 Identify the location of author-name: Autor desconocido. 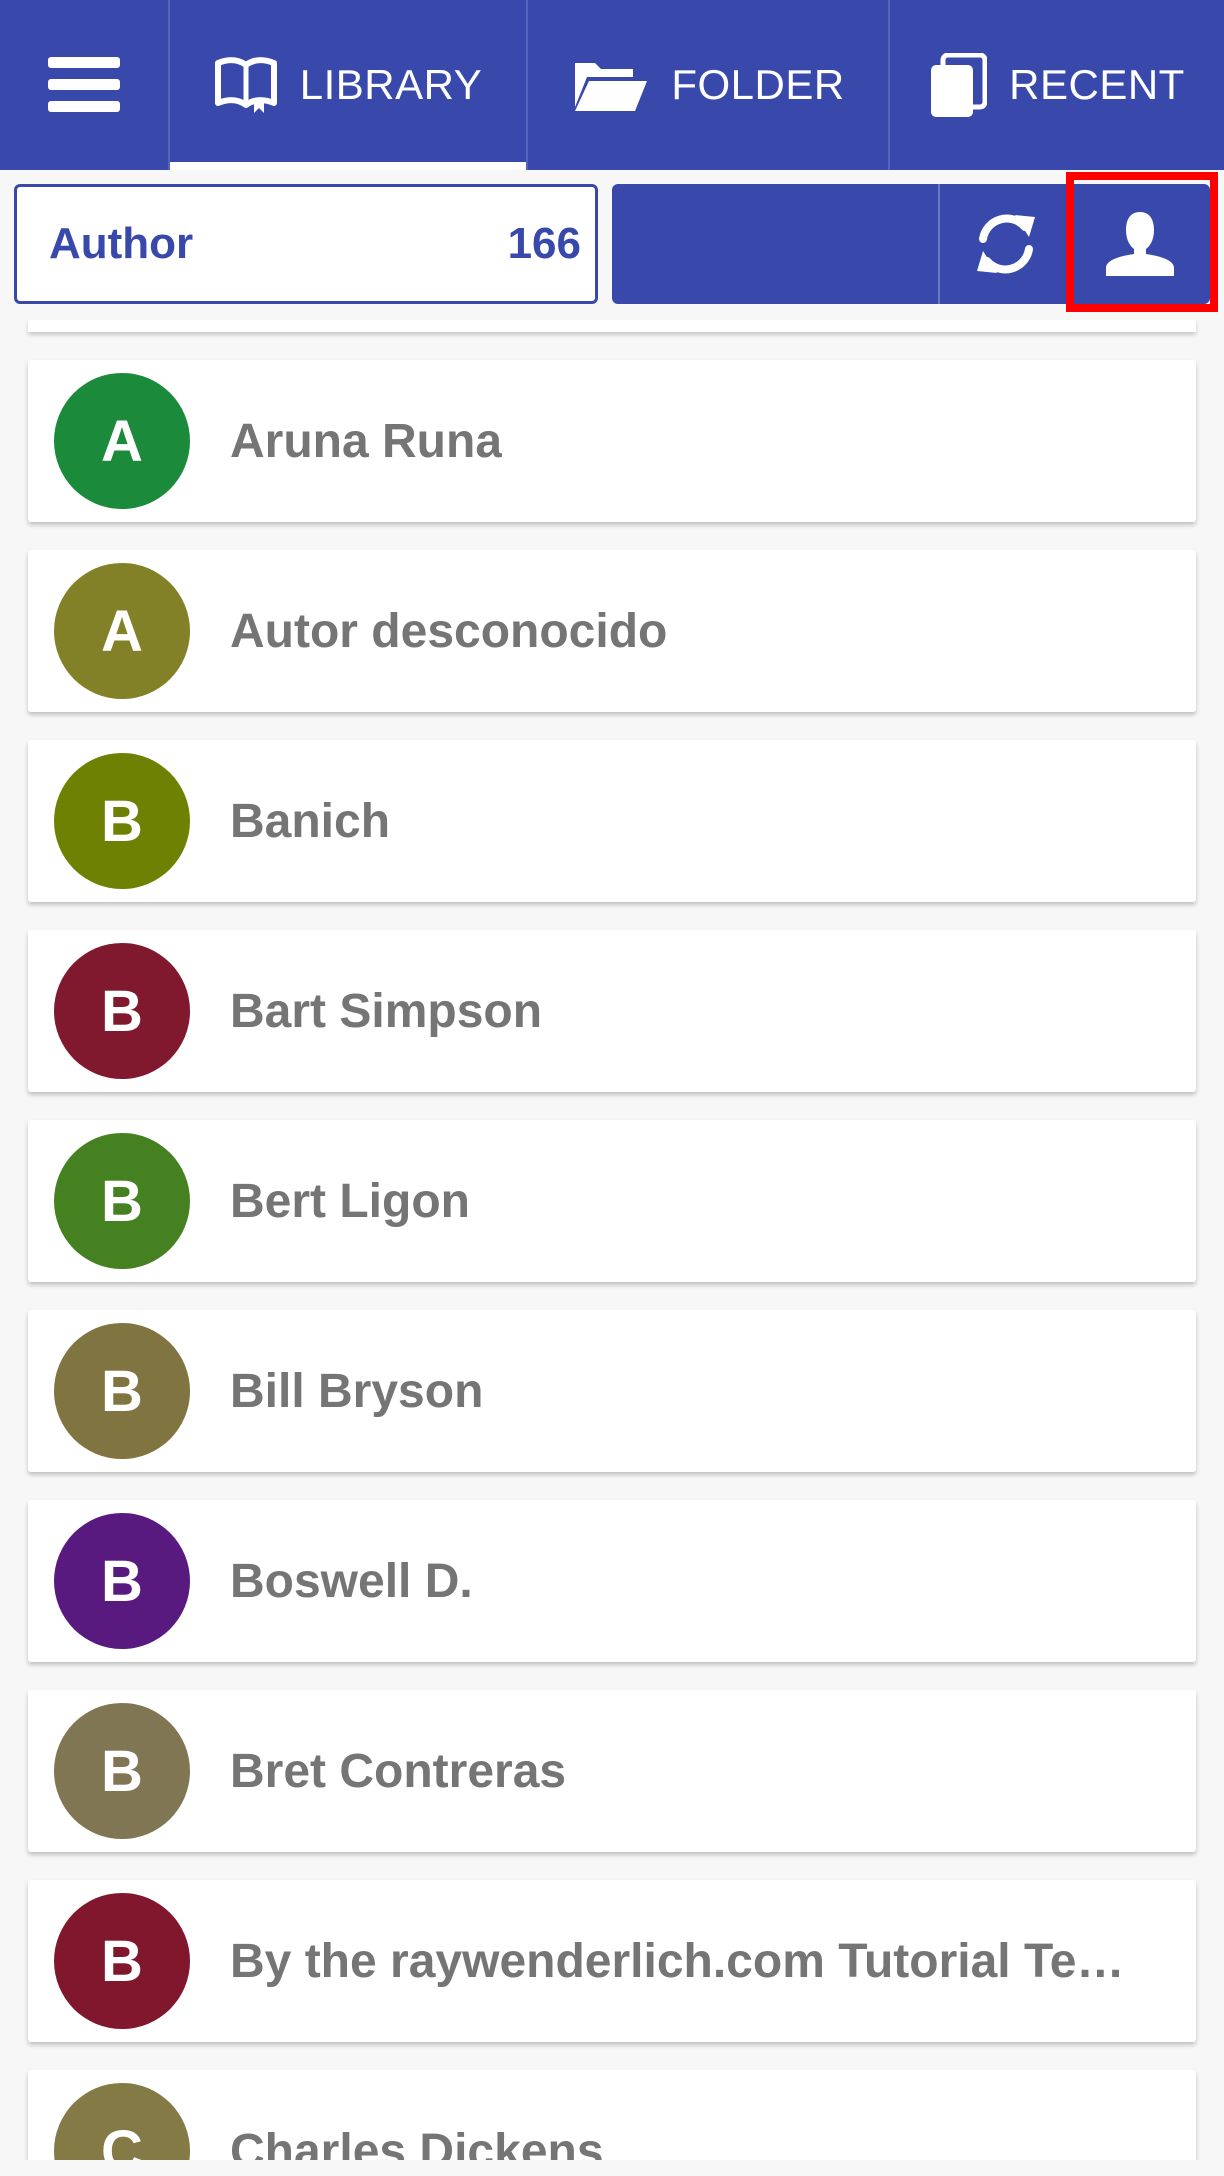
(449, 631).